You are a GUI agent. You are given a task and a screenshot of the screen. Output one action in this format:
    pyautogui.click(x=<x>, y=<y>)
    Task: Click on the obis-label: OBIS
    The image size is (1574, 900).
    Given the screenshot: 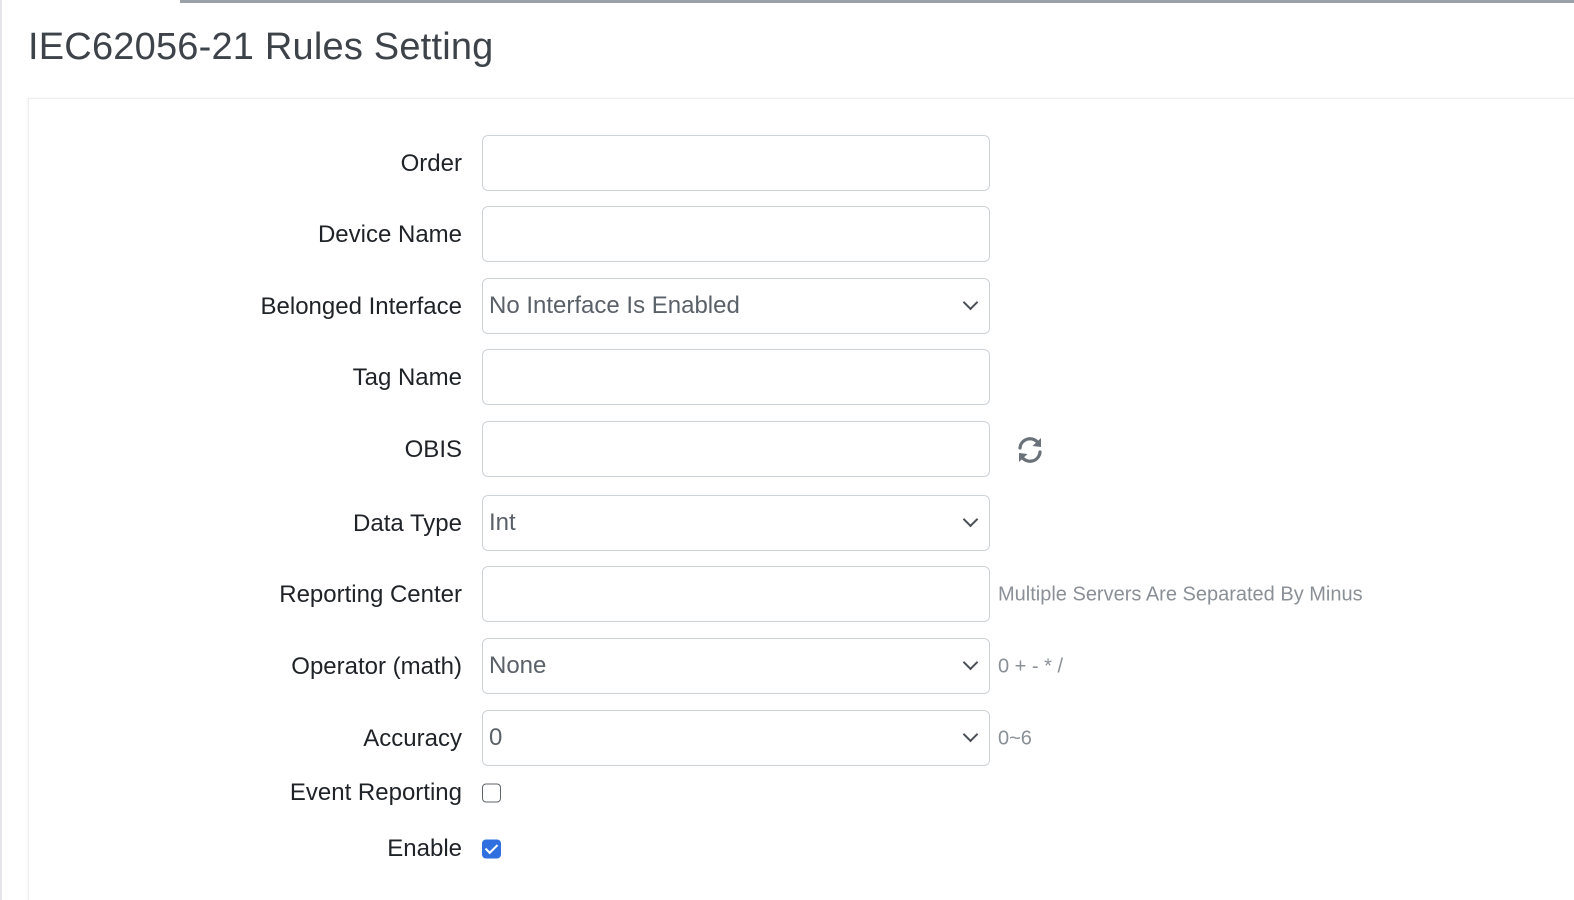 What is the action you would take?
    pyautogui.click(x=433, y=449)
    